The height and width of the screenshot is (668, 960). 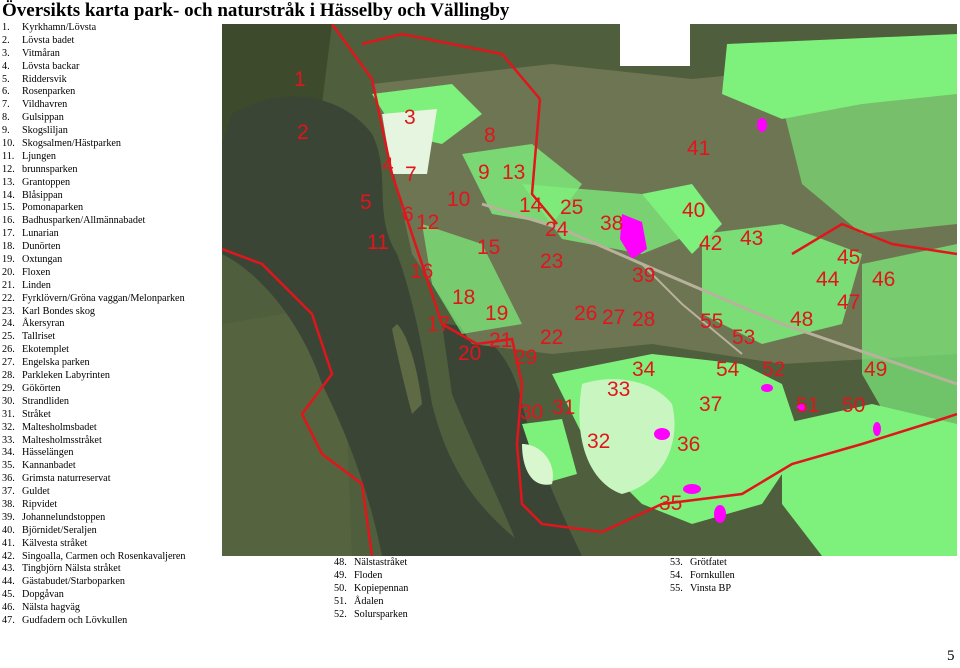 I want to click on map-area-number: 22, so click(x=551, y=337).